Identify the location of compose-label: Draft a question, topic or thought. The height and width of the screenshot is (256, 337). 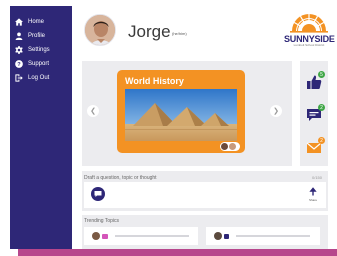
(120, 178).